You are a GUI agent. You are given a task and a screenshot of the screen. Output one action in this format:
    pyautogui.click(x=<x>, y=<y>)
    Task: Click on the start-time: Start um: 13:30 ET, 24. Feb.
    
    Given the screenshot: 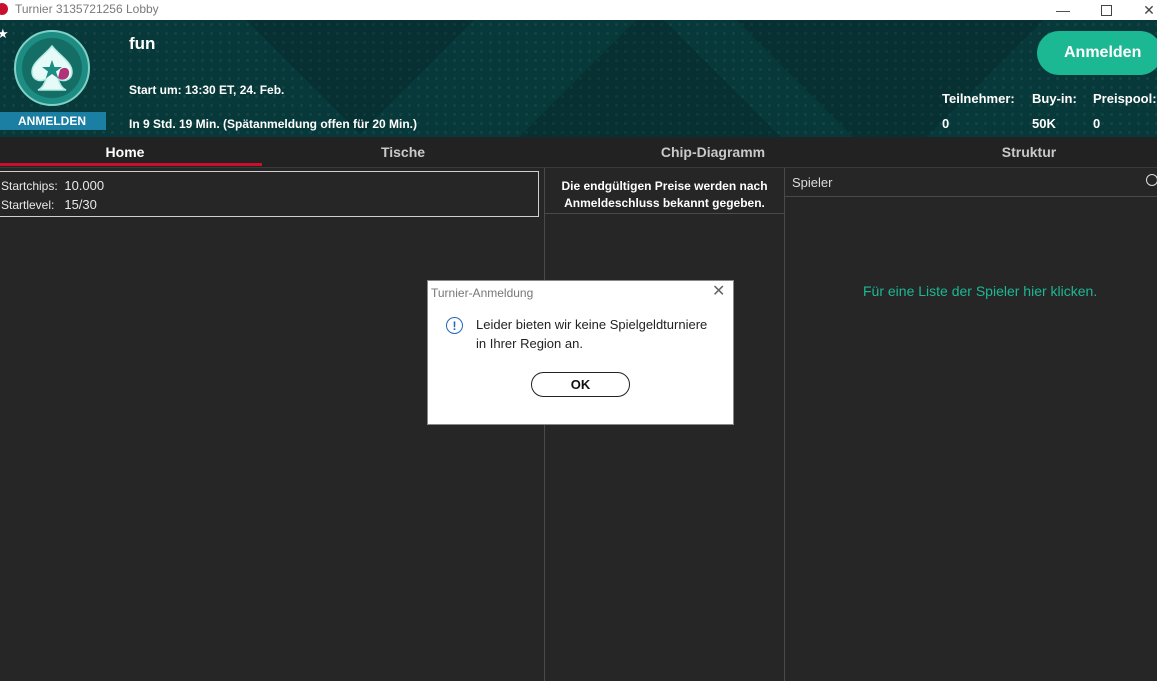 What is the action you would take?
    pyautogui.click(x=207, y=90)
    